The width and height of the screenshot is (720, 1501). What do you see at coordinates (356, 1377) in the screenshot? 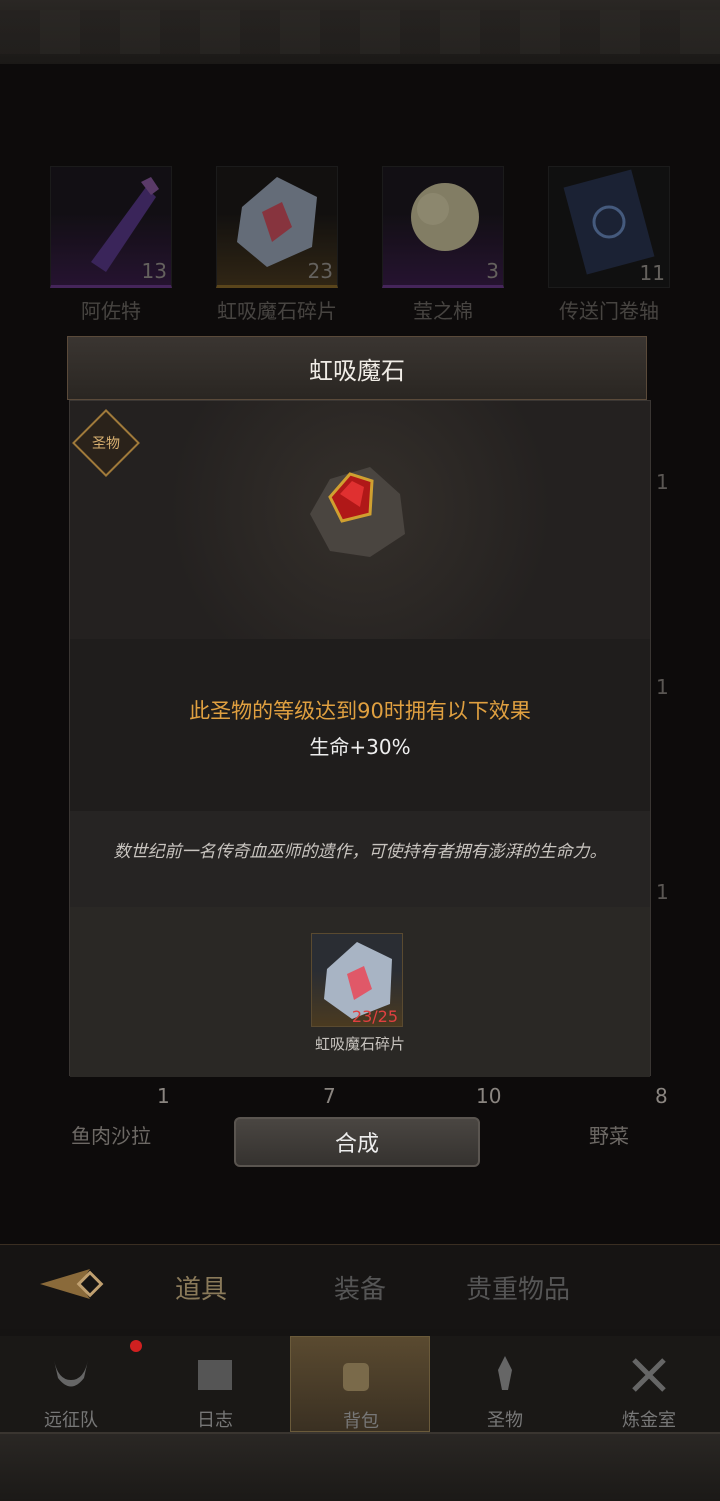
I see `backpack-icon` at bounding box center [356, 1377].